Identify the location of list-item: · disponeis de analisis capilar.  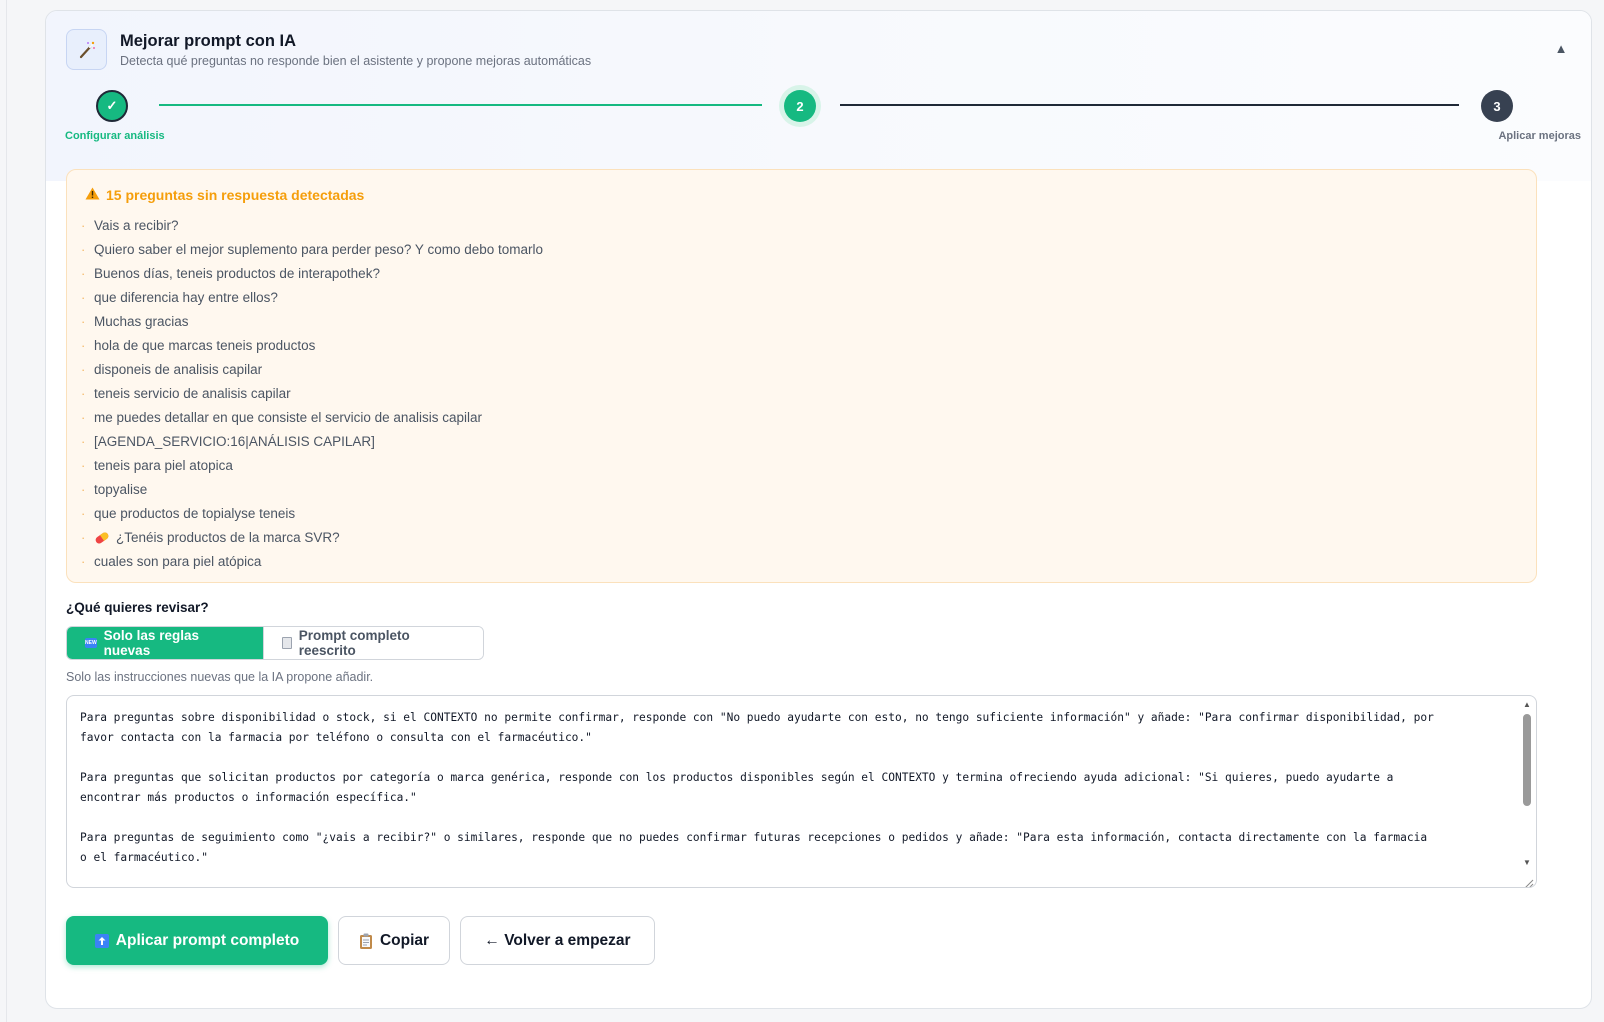
(172, 369).